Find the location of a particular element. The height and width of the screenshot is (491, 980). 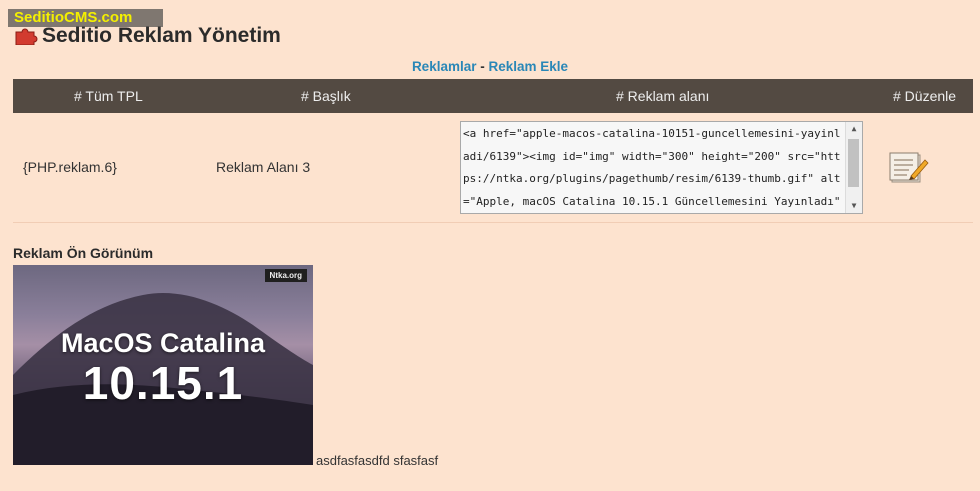

preview-ad-image: Ntka.org MacOS Catalina 10.15.1 is located at coordinates (163, 365).